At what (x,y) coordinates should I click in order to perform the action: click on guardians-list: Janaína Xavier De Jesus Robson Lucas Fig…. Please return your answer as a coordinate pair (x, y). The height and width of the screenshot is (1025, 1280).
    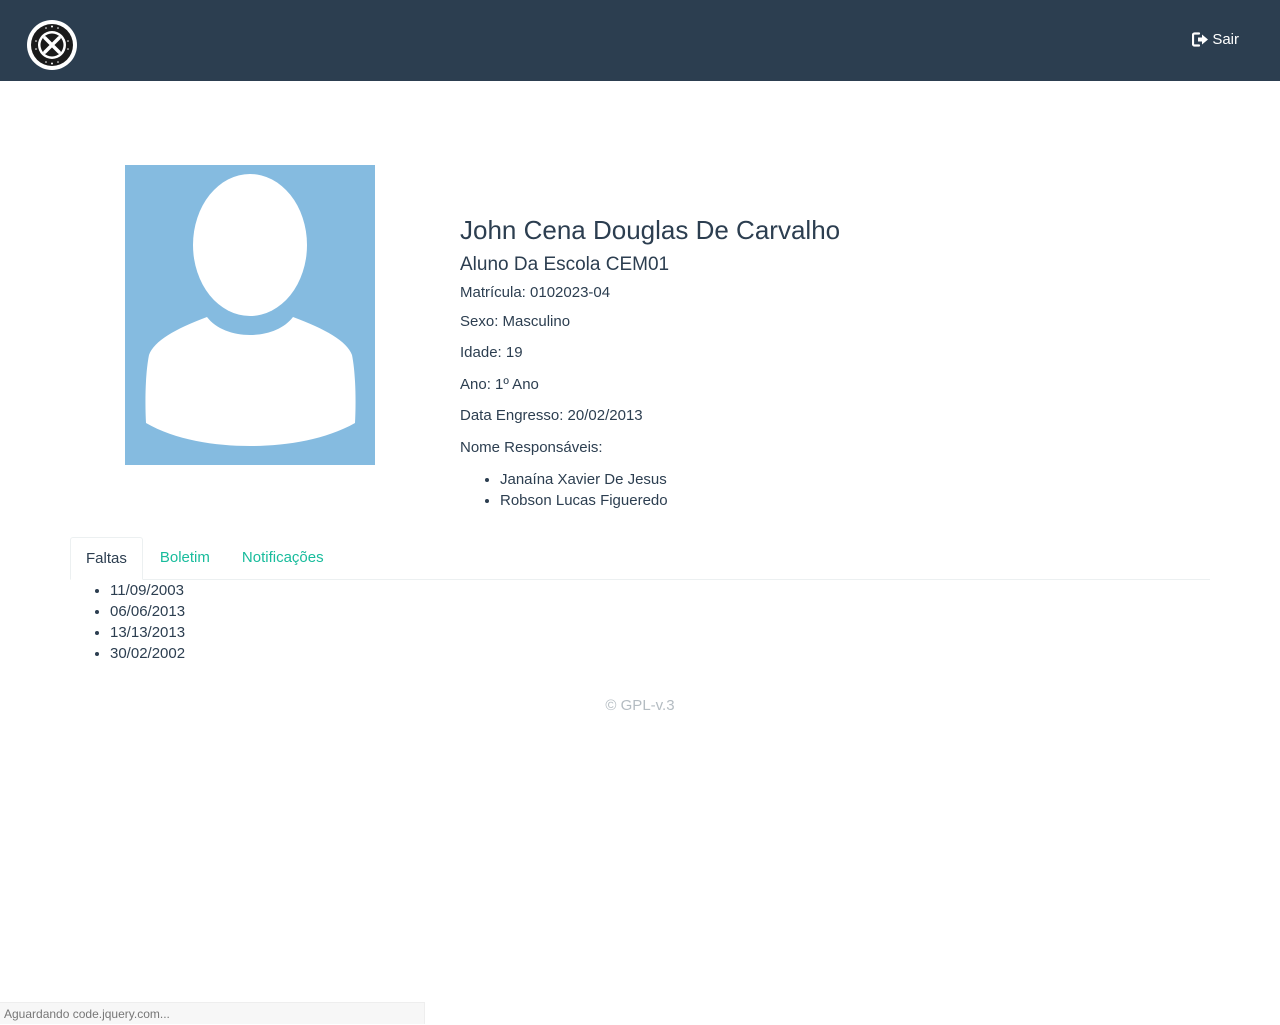
    Looking at the image, I should click on (564, 490).